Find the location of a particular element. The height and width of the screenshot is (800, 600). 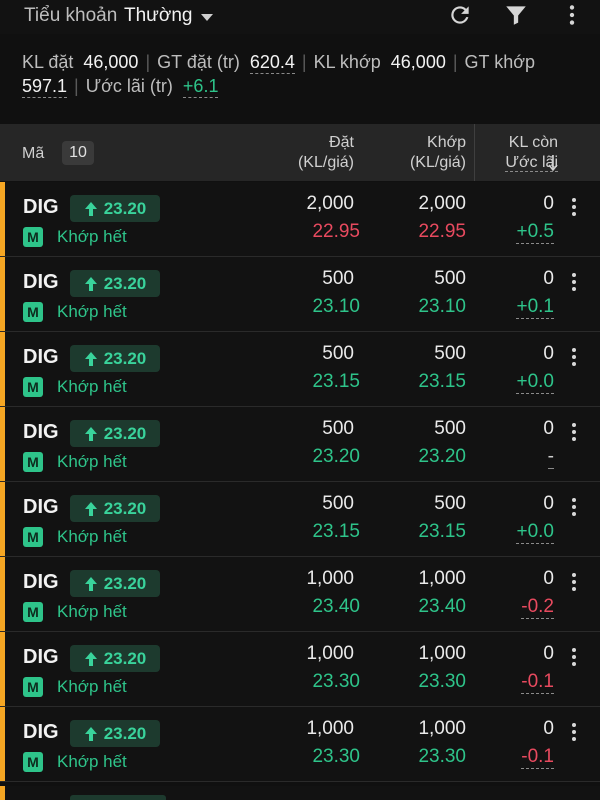

col-ma: Mã is located at coordinates (33, 154).